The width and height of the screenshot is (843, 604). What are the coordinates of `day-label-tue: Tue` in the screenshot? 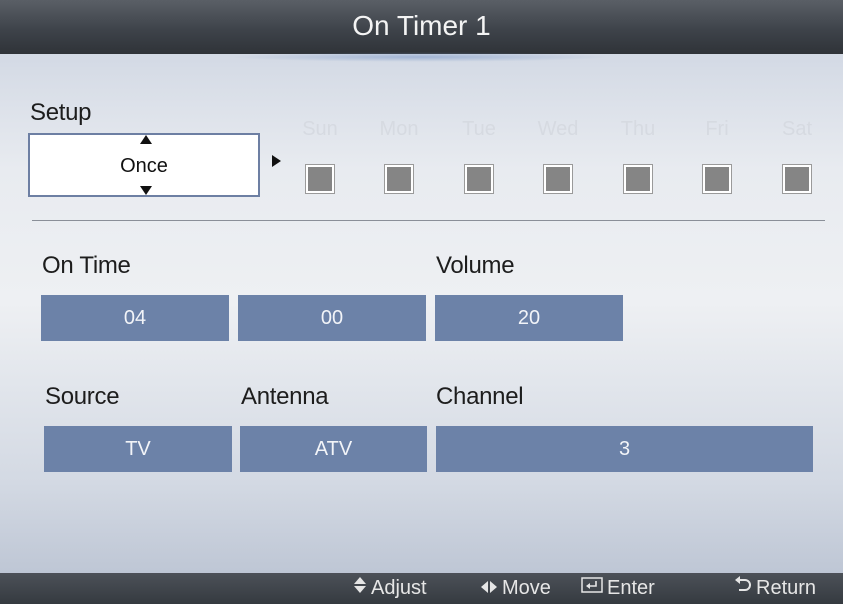 It's located at (479, 129).